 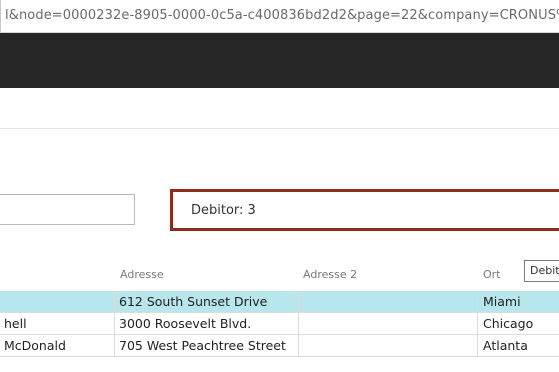 I want to click on tooltip: Debitor, so click(x=541, y=271).